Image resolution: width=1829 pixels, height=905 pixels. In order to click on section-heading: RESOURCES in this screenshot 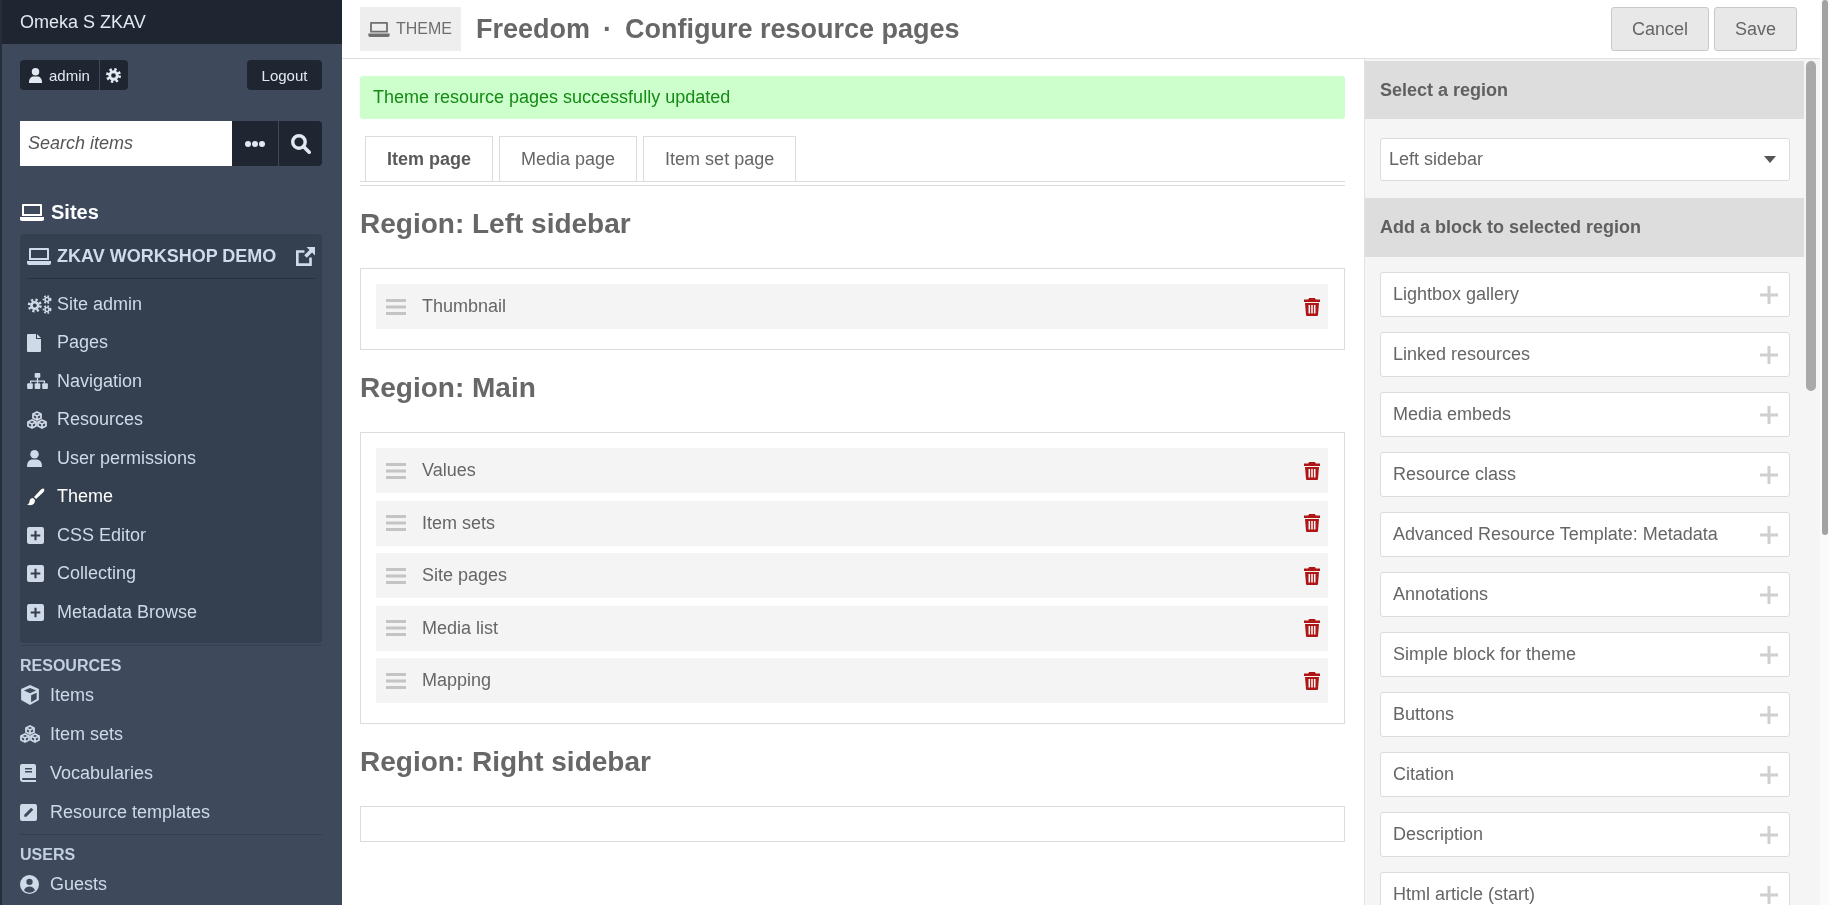, I will do `click(71, 665)`.